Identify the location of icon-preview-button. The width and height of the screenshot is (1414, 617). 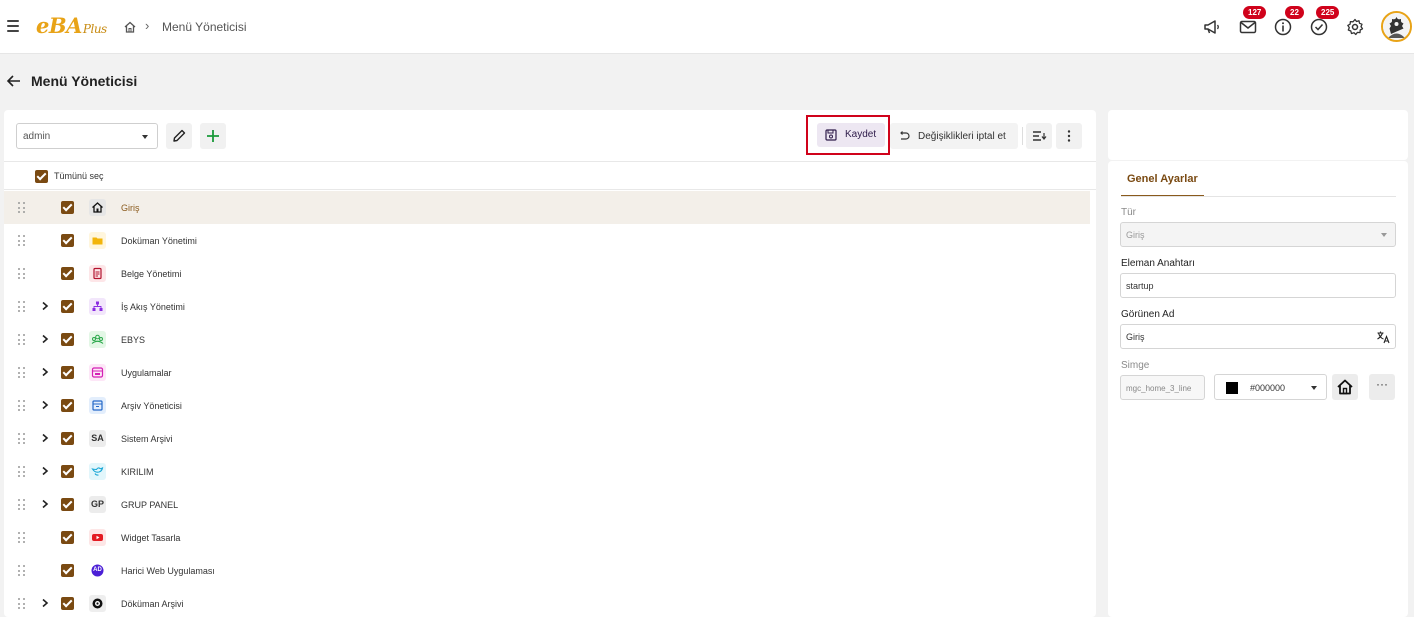
(1345, 387).